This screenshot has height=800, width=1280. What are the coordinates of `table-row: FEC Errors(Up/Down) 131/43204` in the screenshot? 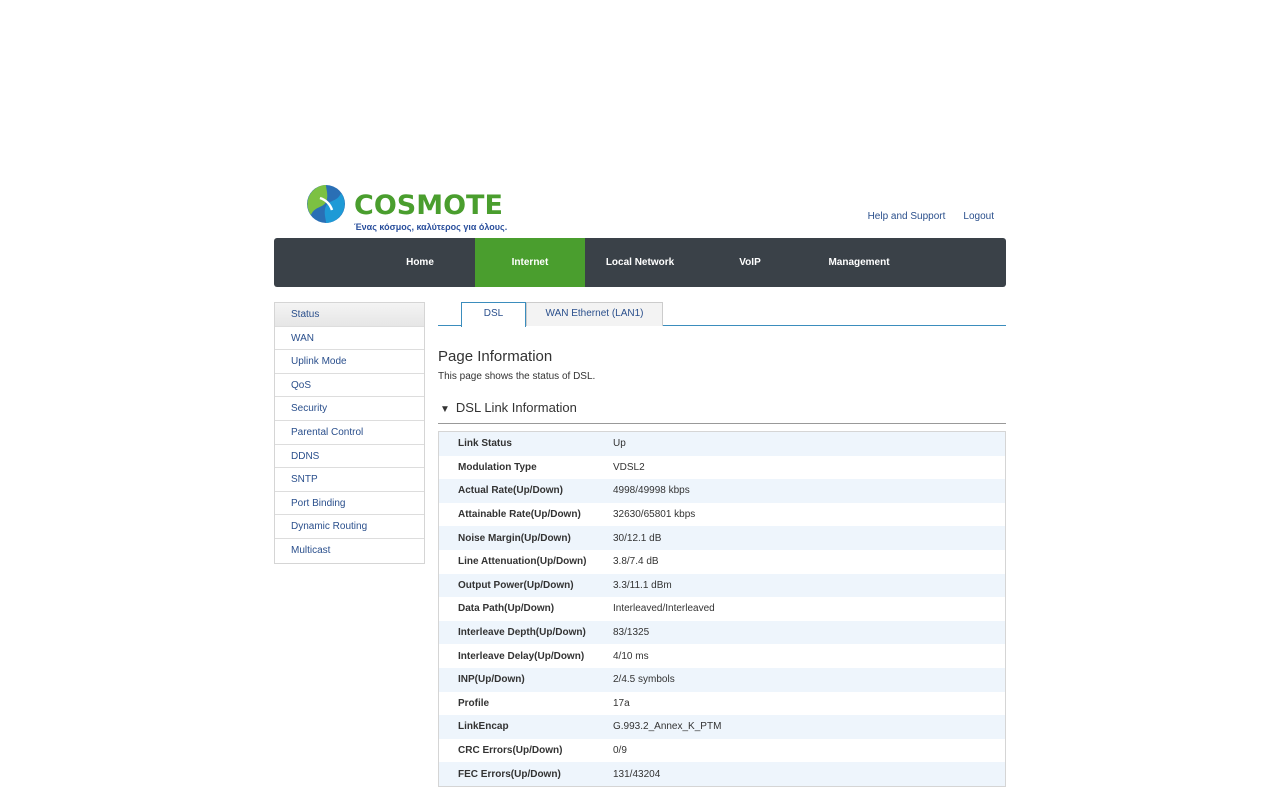 It's located at (722, 774).